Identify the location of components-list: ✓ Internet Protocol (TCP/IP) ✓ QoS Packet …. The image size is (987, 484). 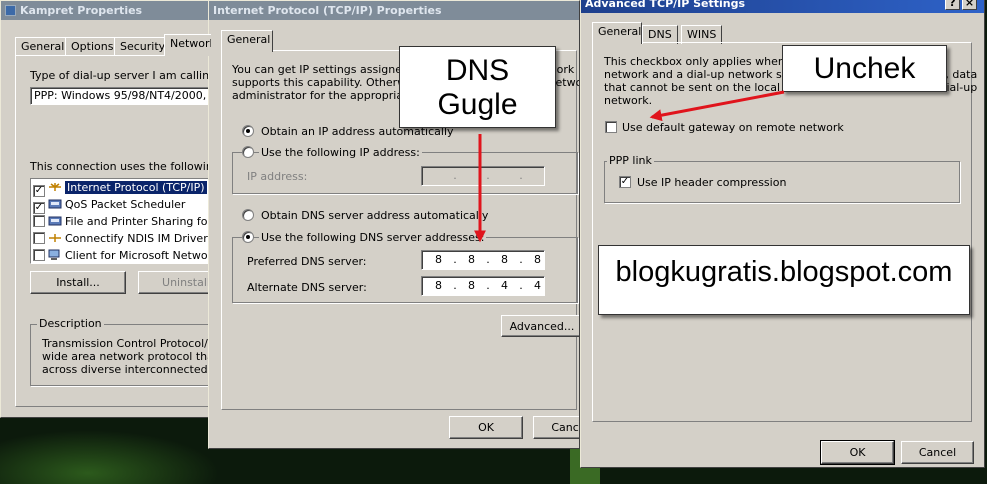
(121, 221).